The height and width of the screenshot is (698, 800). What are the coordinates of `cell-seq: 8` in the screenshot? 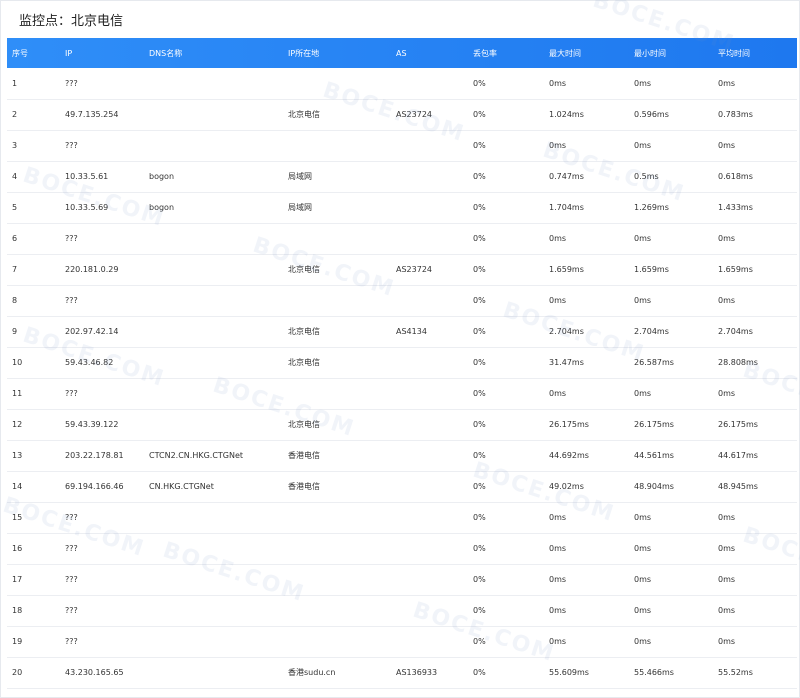 It's located at (15, 300).